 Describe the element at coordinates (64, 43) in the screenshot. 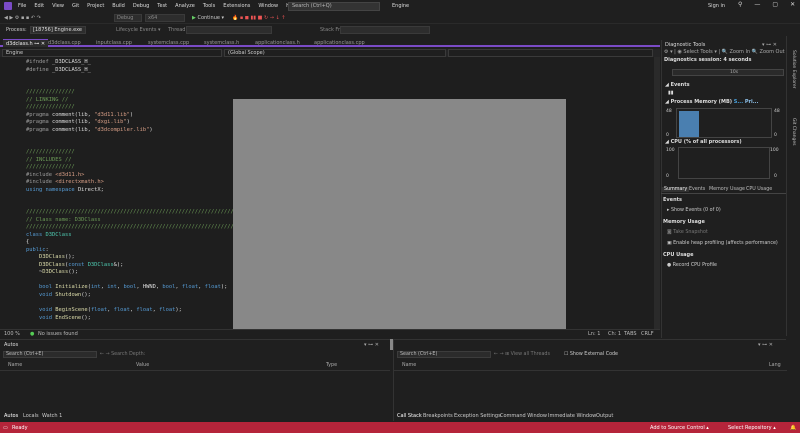

I see `tab-d3dclass-cpp: d3dclass.cpp` at that location.